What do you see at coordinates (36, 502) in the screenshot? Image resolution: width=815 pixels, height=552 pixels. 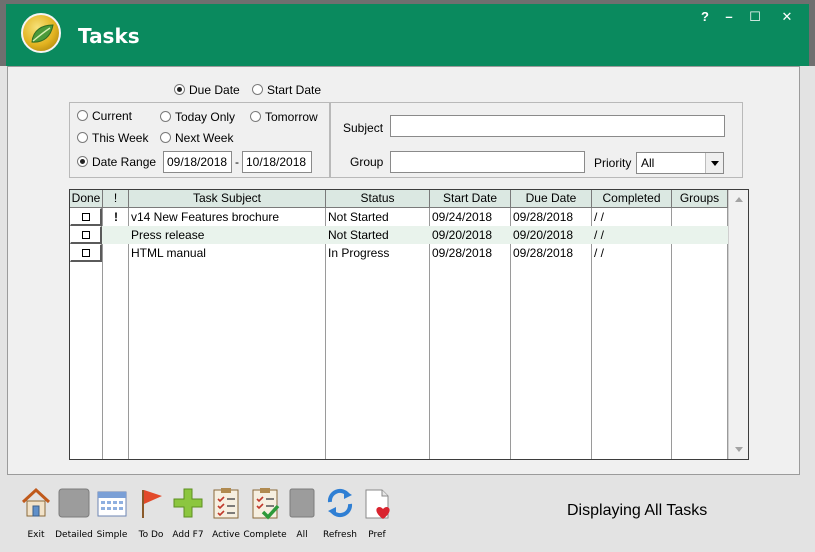 I see `home-icon` at bounding box center [36, 502].